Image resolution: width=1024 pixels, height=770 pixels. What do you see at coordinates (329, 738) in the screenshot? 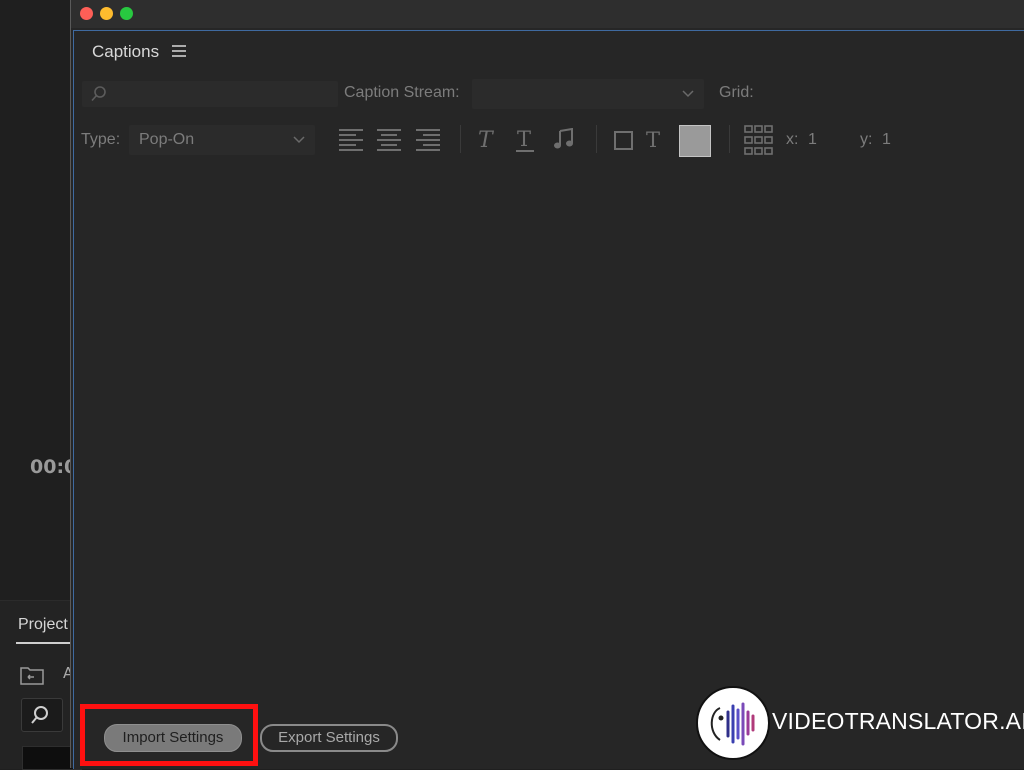
I see `export-settings-button: Export Settings` at bounding box center [329, 738].